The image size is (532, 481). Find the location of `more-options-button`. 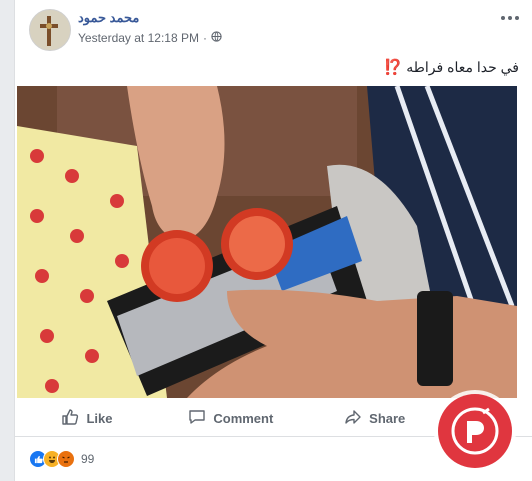

more-options-button is located at coordinates (510, 18).